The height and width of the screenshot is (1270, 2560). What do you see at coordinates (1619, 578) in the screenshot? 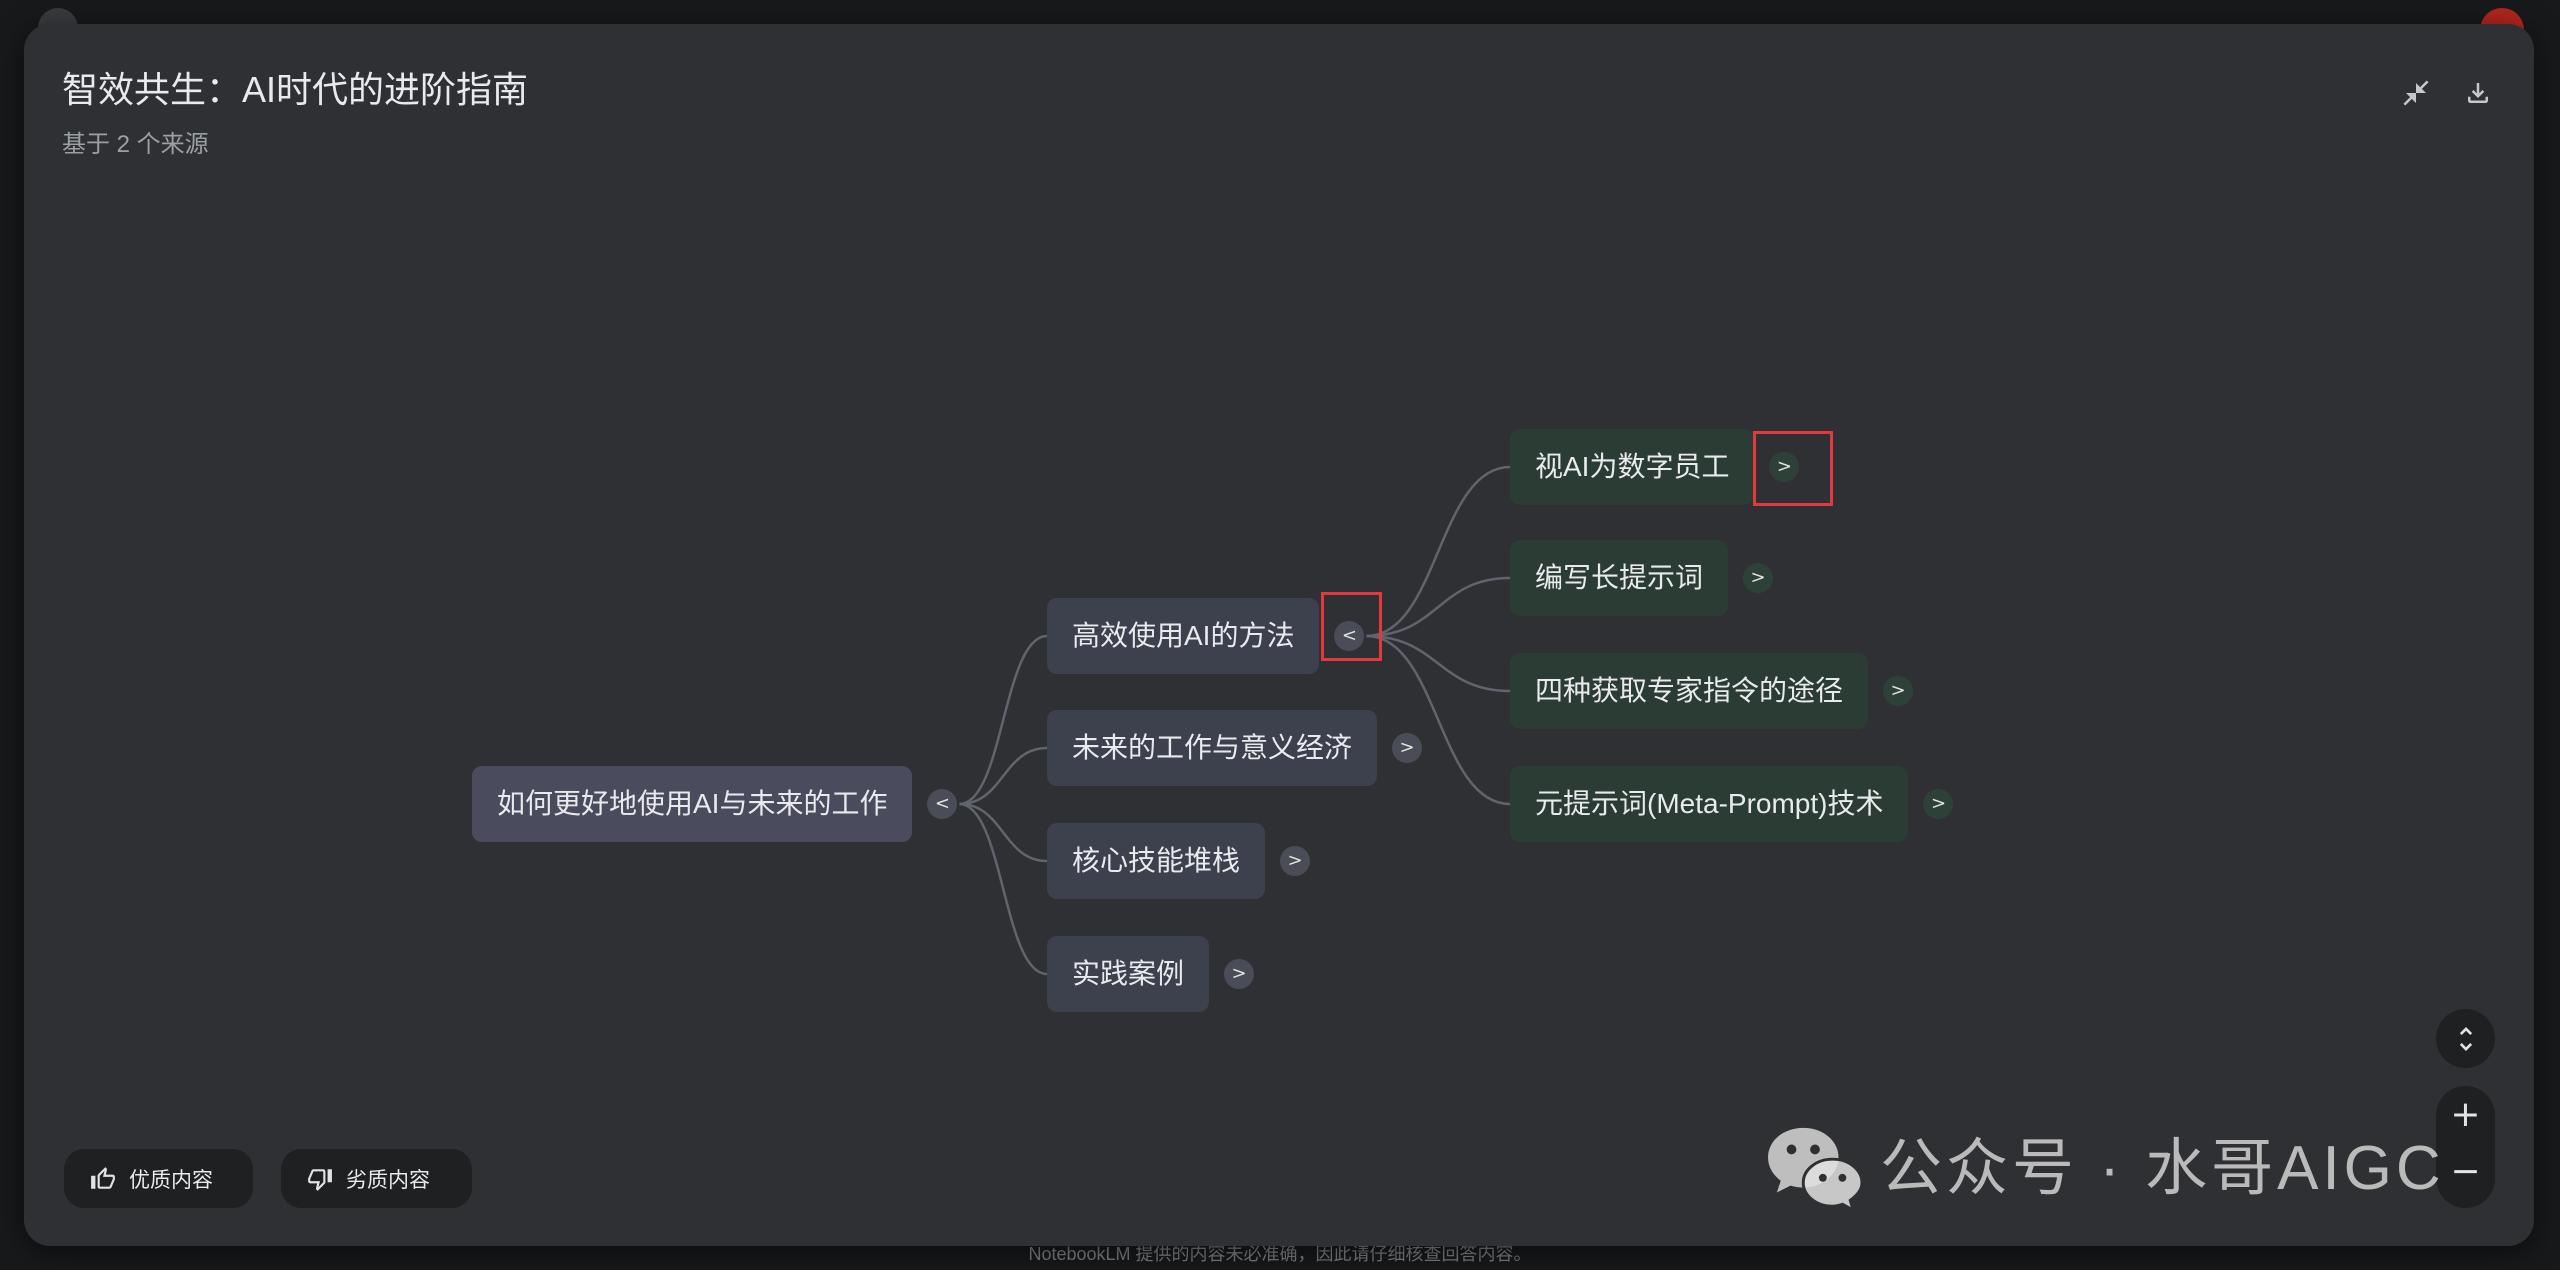
I see `mind-map-node: 编写长提示词` at bounding box center [1619, 578].